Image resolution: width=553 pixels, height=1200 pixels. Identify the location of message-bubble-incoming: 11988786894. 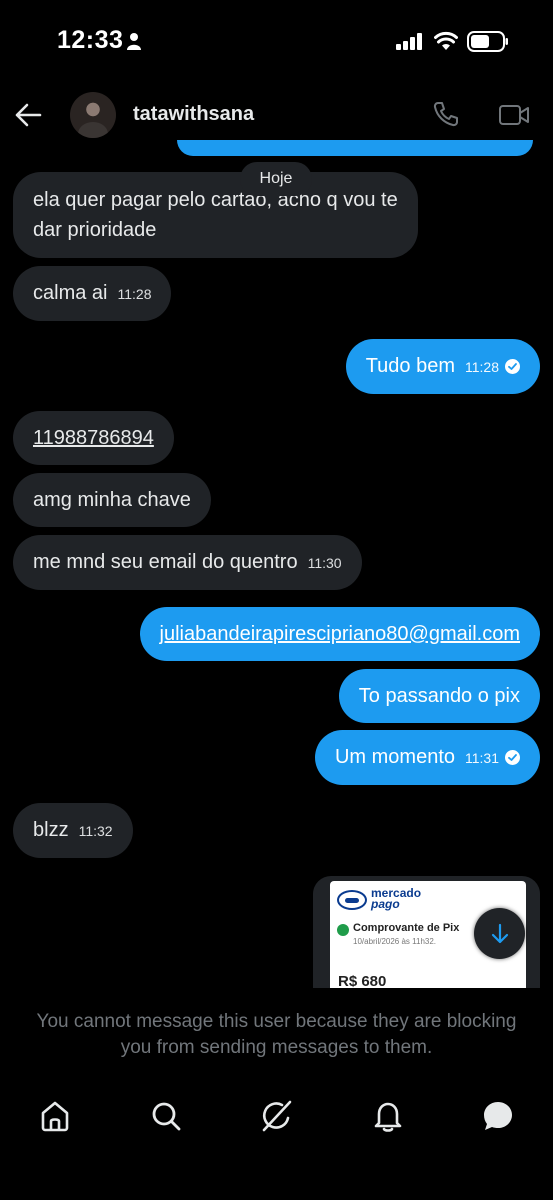
(93, 438).